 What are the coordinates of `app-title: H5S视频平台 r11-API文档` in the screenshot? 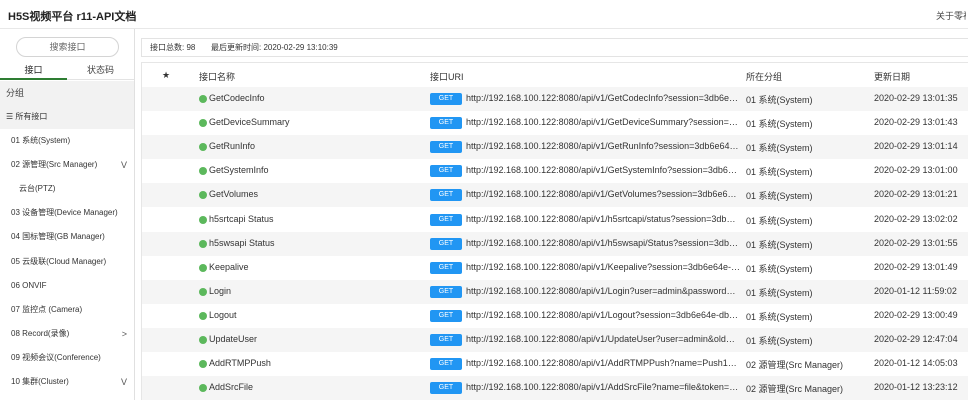 It's located at (72, 17).